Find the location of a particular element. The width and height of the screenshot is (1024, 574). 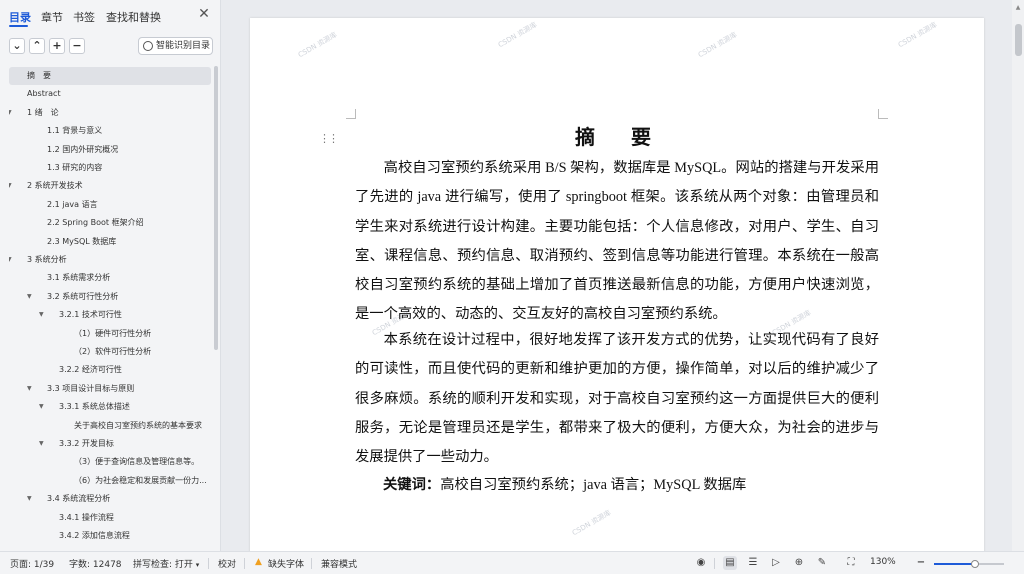

toc-item: 摘 要 is located at coordinates (110, 76).